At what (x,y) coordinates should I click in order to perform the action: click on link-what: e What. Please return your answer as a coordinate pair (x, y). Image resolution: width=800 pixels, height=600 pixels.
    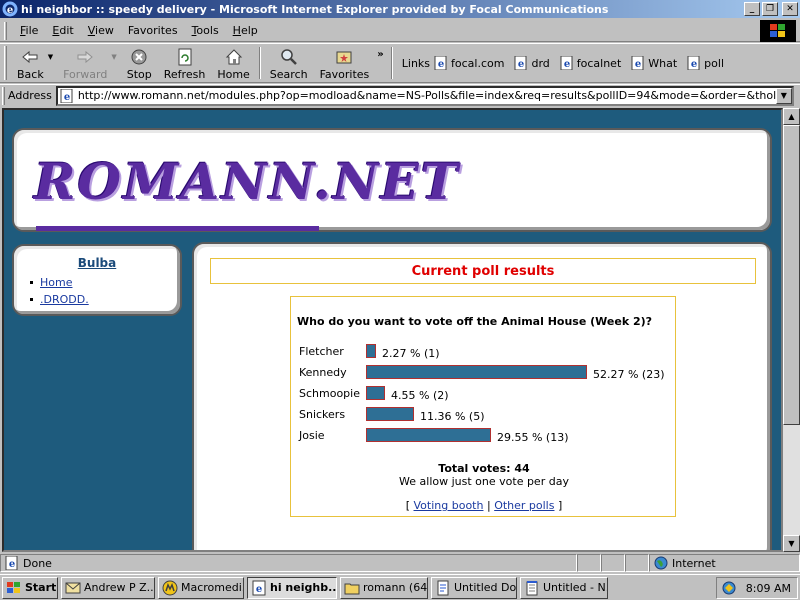
    Looking at the image, I should click on (654, 63).